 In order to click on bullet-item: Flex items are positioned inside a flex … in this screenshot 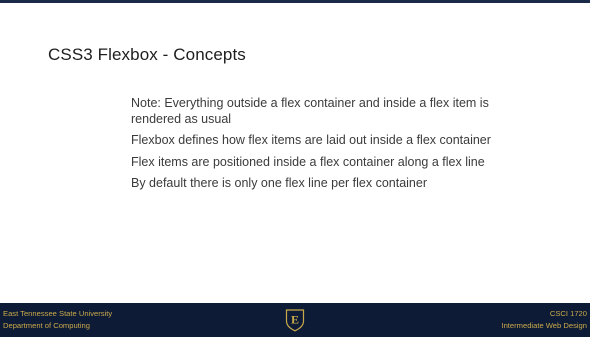, I will do `click(308, 161)`.